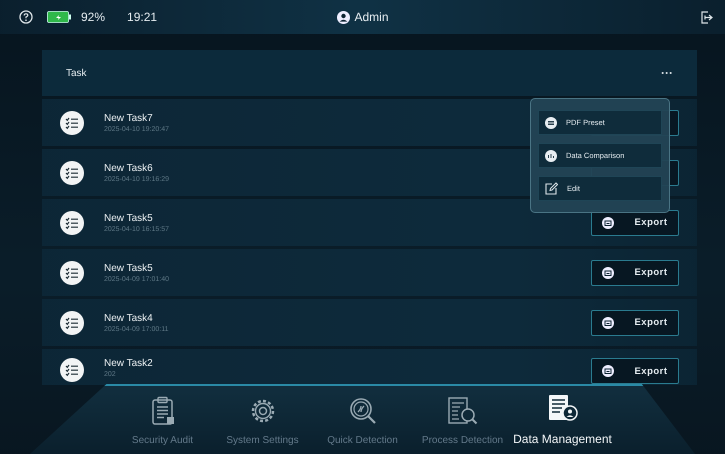 This screenshot has width=725, height=454. What do you see at coordinates (262, 421) in the screenshot?
I see `nav-tab: System Settings` at bounding box center [262, 421].